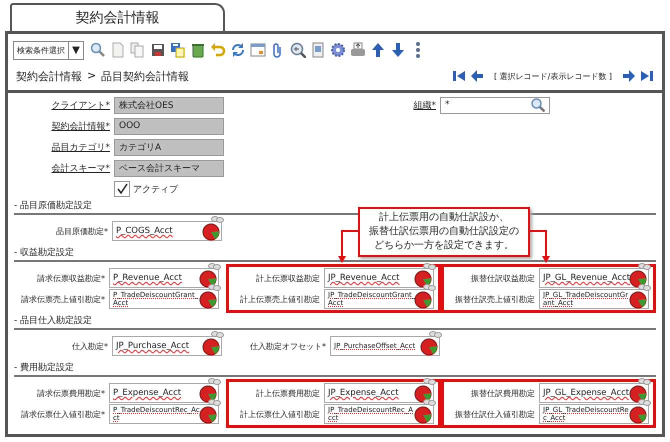 Image resolution: width=670 pixels, height=442 pixels. What do you see at coordinates (61, 126) in the screenshot?
I see `field-label-link: 契約会計情報*` at bounding box center [61, 126].